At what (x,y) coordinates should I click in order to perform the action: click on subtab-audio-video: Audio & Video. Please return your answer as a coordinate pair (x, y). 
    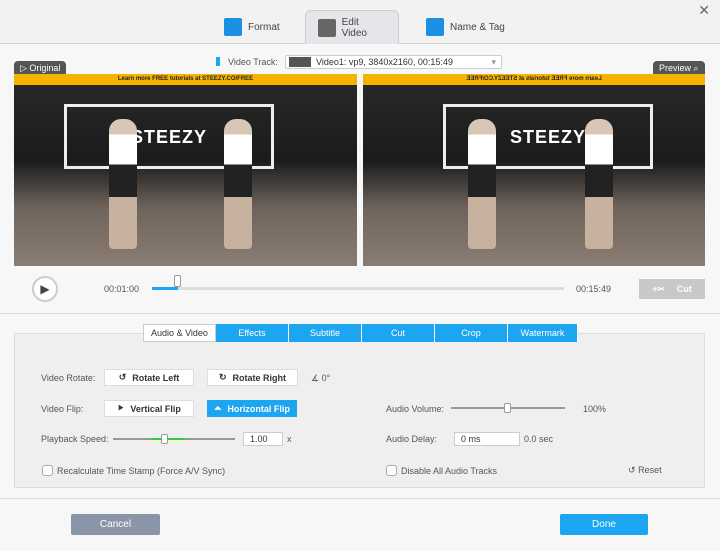
    Looking at the image, I should click on (179, 333).